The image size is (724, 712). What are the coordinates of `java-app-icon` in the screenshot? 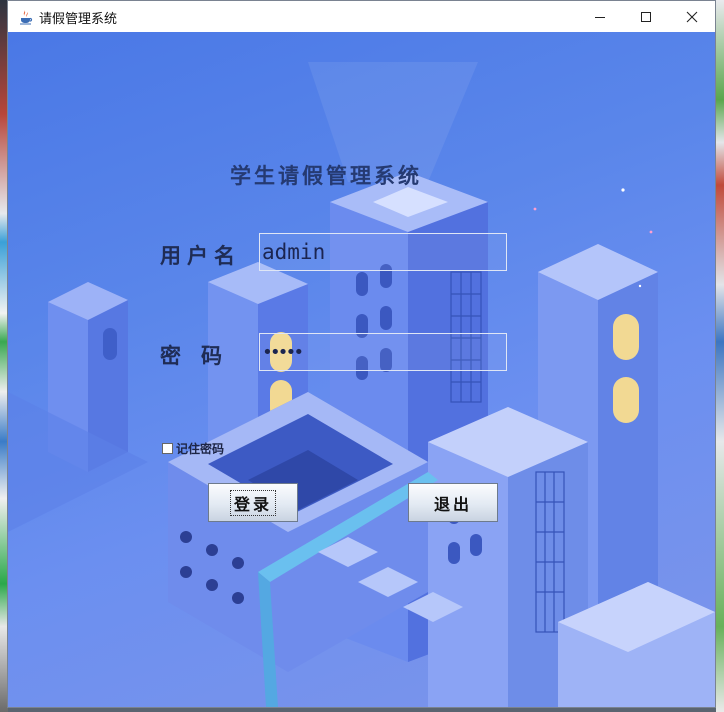 It's located at (26, 17).